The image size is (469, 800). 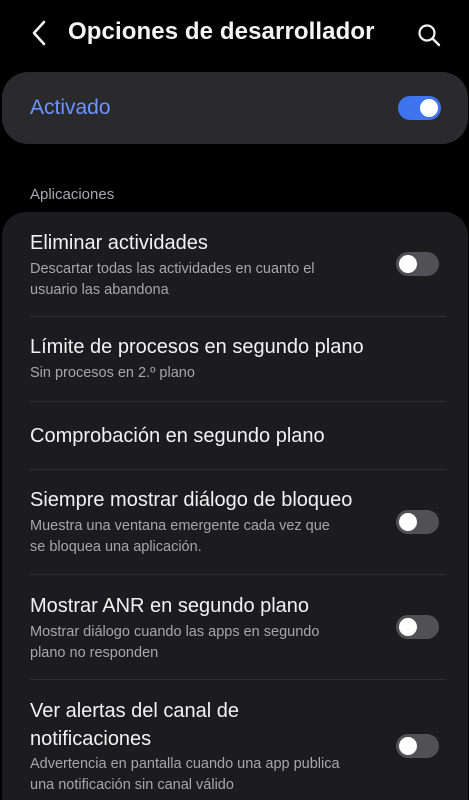 I want to click on alertas-canal-toggle, so click(x=417, y=746).